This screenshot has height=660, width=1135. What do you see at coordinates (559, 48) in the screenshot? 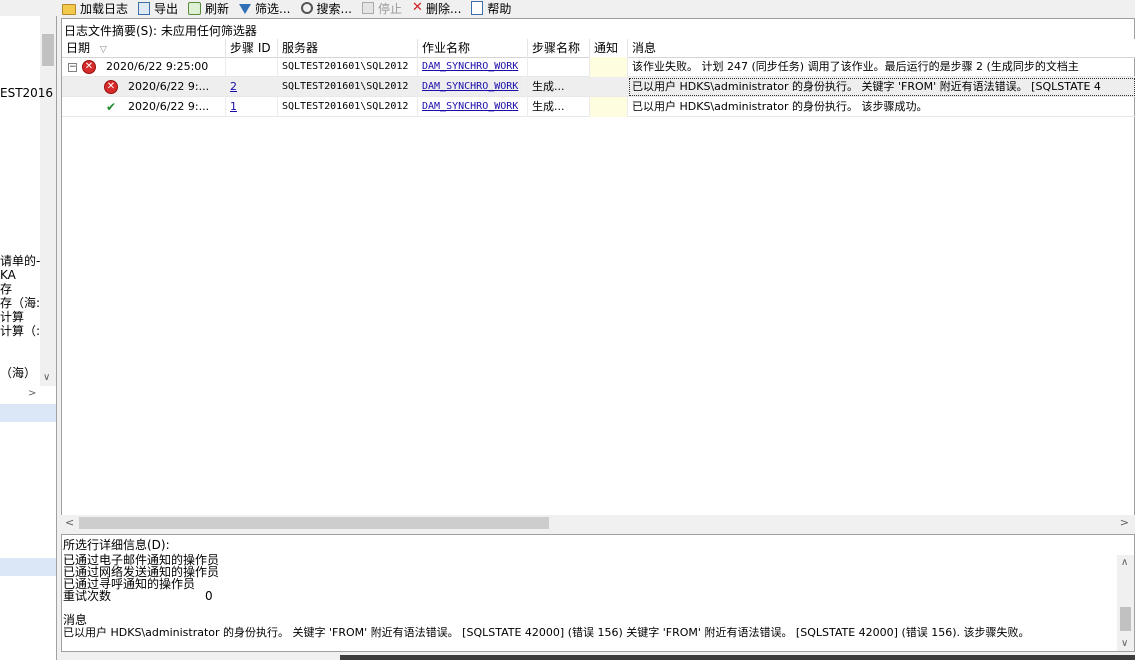
I see `column-header-step-name: 步骤名称` at bounding box center [559, 48].